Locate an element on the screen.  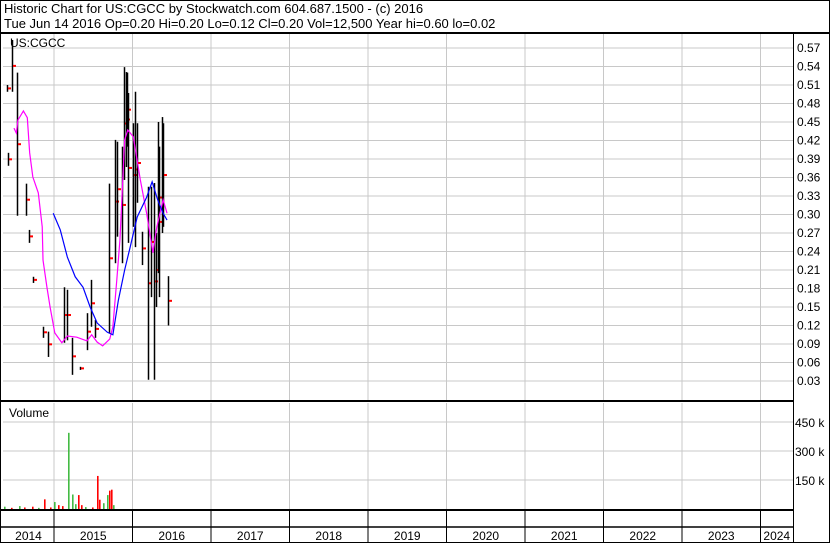
price-tick-label: 0.24 is located at coordinates (809, 252).